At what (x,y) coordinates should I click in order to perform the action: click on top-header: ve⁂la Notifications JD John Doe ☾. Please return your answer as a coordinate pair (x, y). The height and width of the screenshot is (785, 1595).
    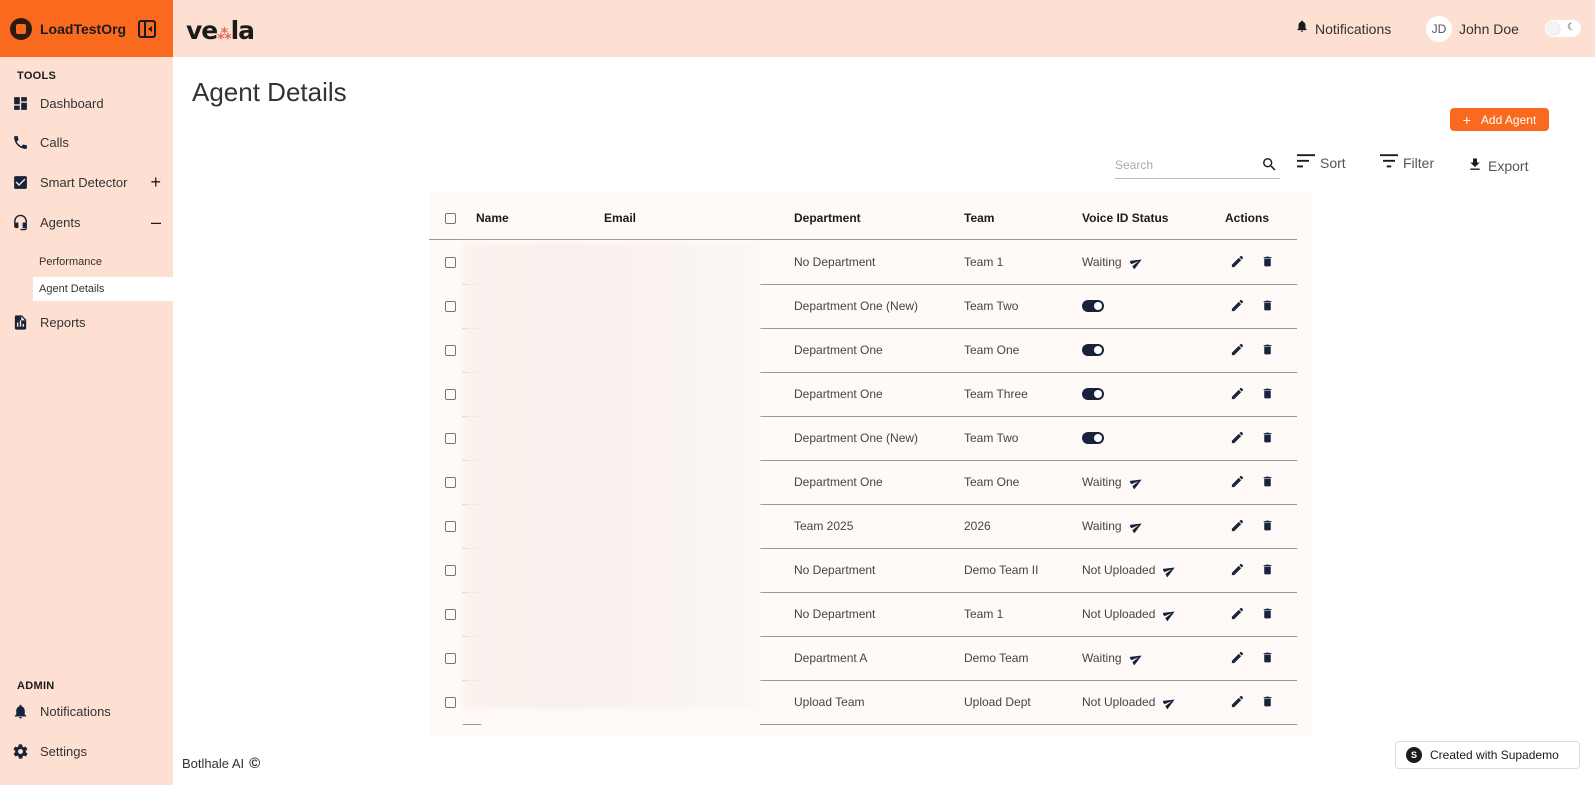
    Looking at the image, I should click on (884, 28).